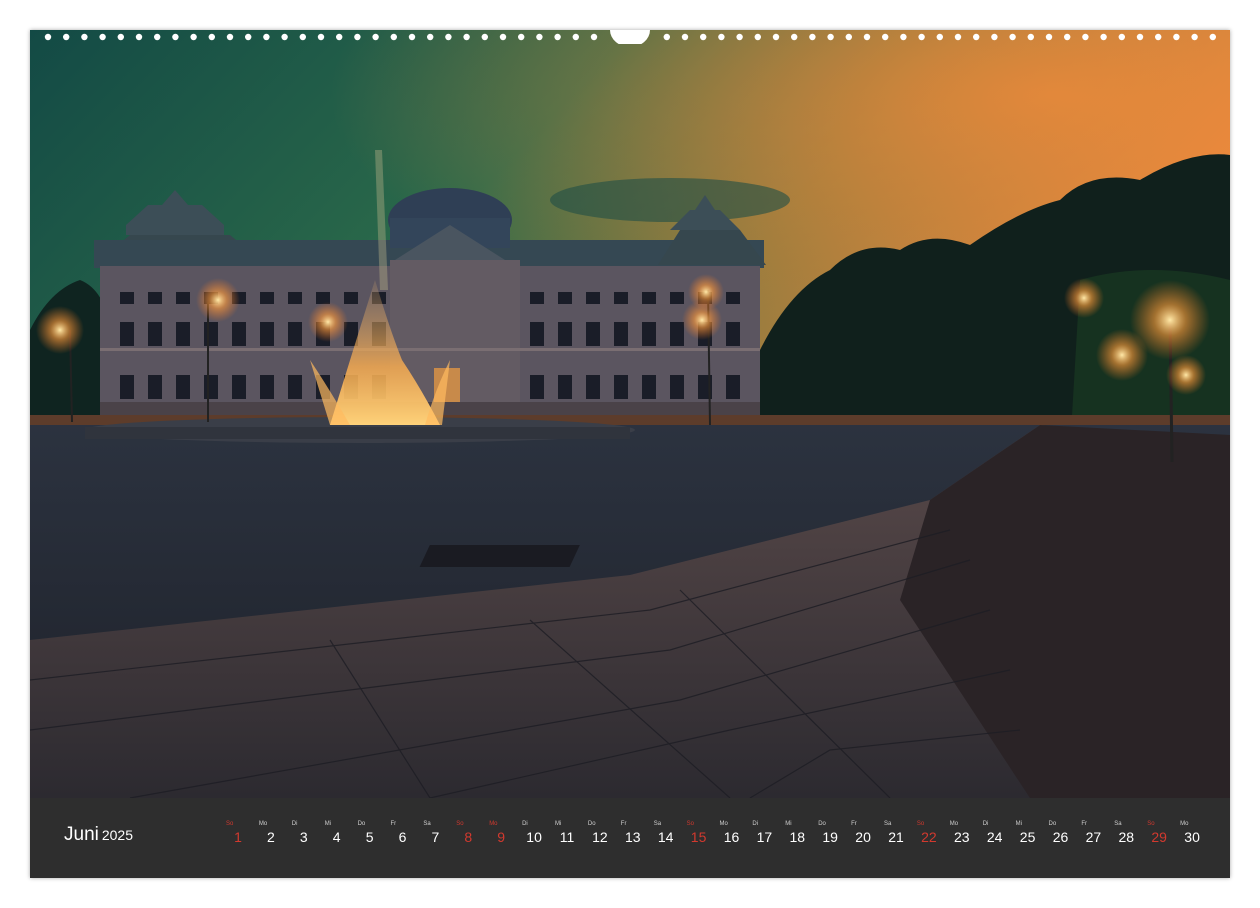 The width and height of the screenshot is (1260, 908). I want to click on day-number: 25, so click(1028, 837).